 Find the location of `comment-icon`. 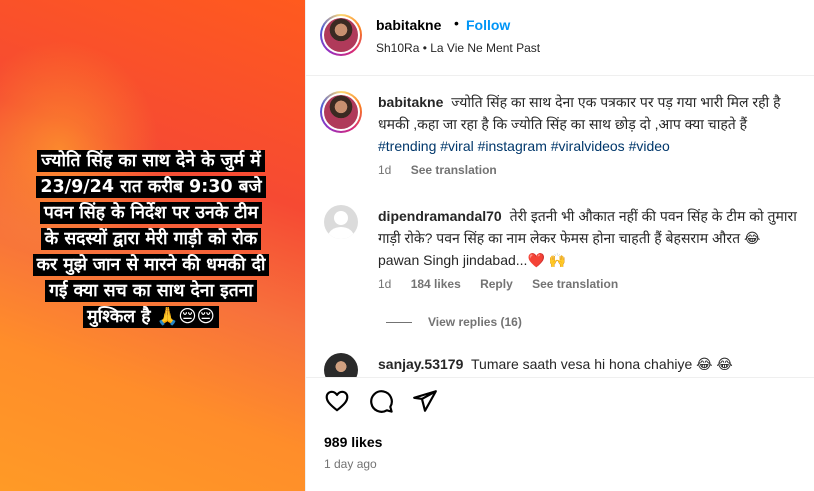

comment-icon is located at coordinates (381, 401).